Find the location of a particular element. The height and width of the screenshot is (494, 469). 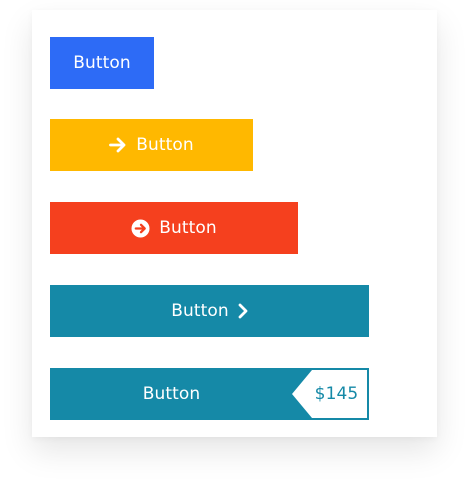

price-value: $145 is located at coordinates (336, 394).